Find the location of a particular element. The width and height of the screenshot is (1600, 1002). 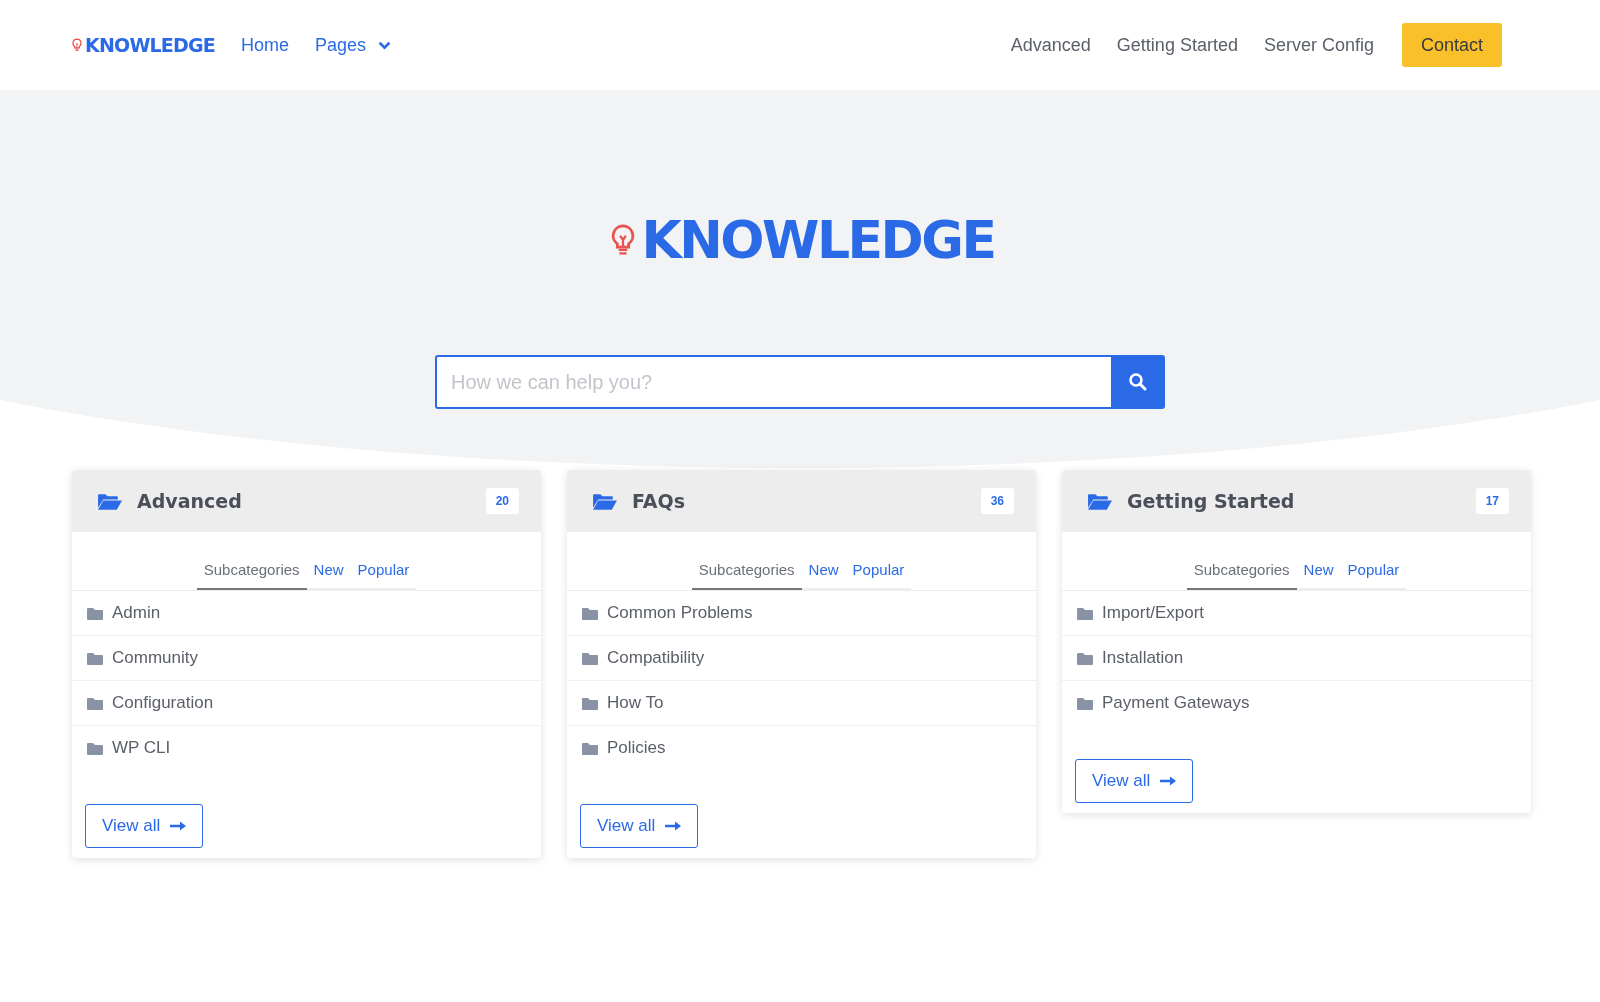

subcategory-link: Common Problems is located at coordinates (680, 613).